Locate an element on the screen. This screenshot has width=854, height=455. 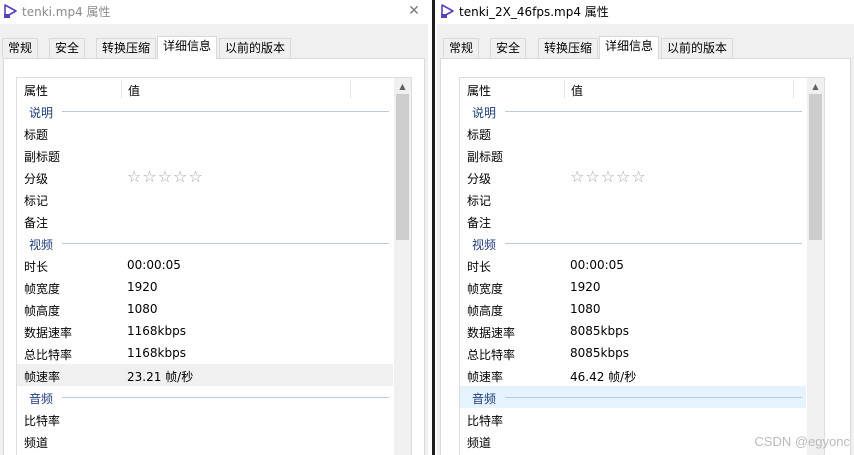
list-header: 属性 值 is located at coordinates (633, 89).